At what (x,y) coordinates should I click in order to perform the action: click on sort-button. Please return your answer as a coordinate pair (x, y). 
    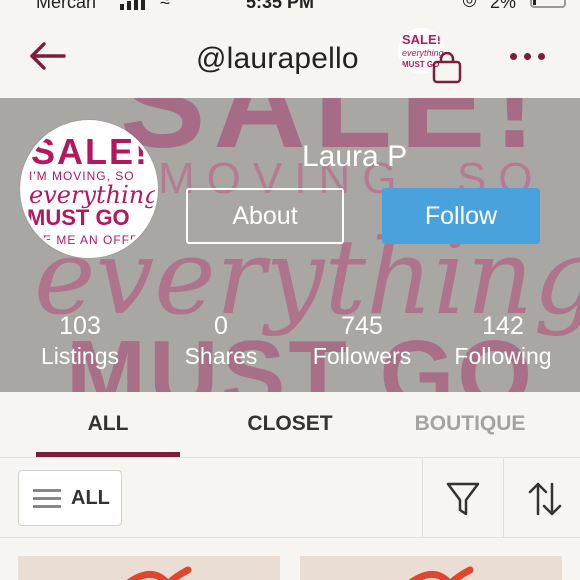
    Looking at the image, I should click on (545, 499).